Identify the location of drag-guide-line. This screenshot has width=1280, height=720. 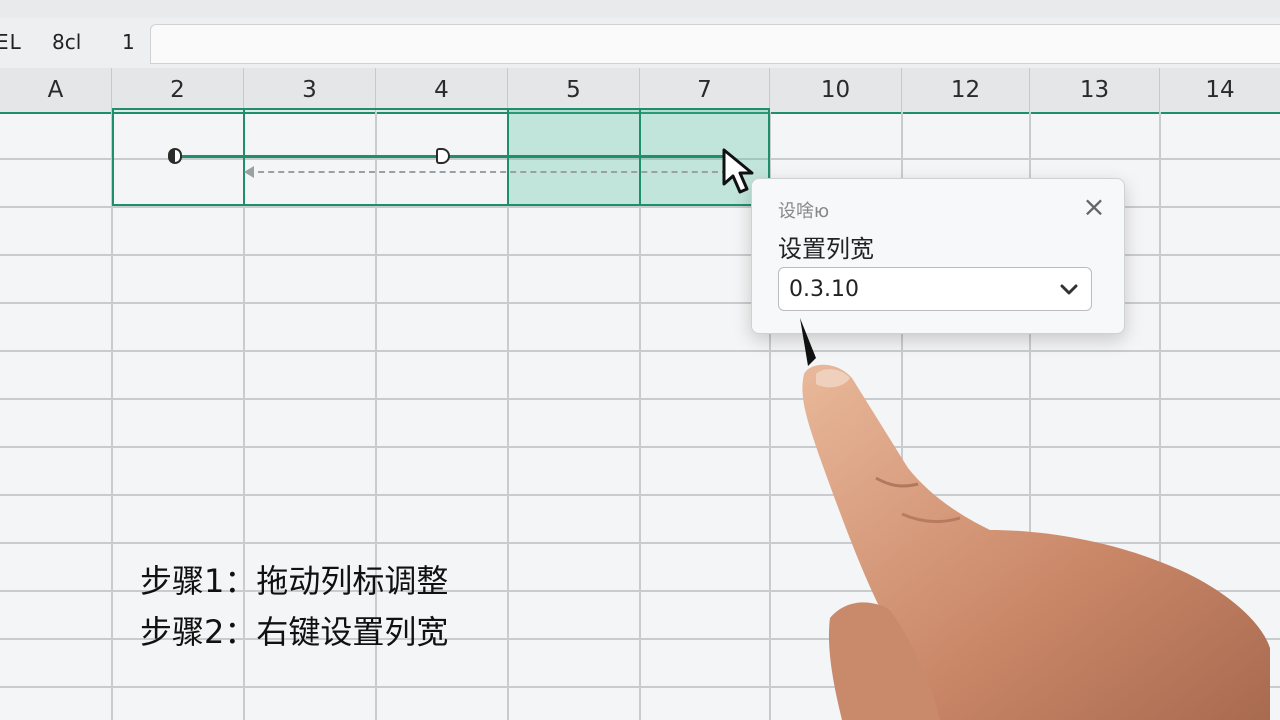
(451, 156).